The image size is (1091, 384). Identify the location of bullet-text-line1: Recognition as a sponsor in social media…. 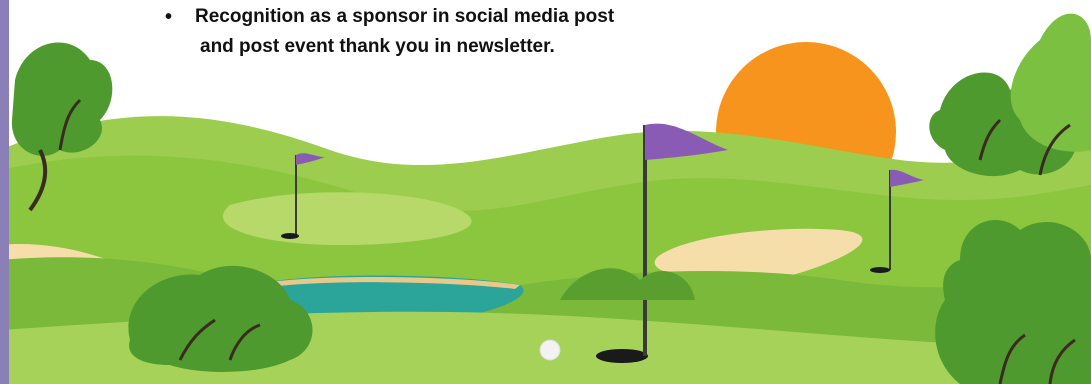
(405, 16).